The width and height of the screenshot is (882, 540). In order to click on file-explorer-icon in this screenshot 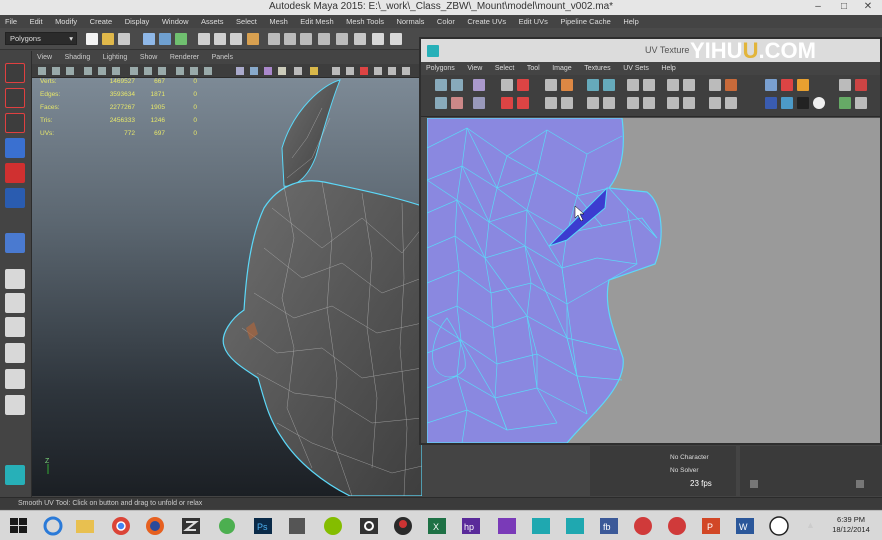, I will do `click(85, 526)`.